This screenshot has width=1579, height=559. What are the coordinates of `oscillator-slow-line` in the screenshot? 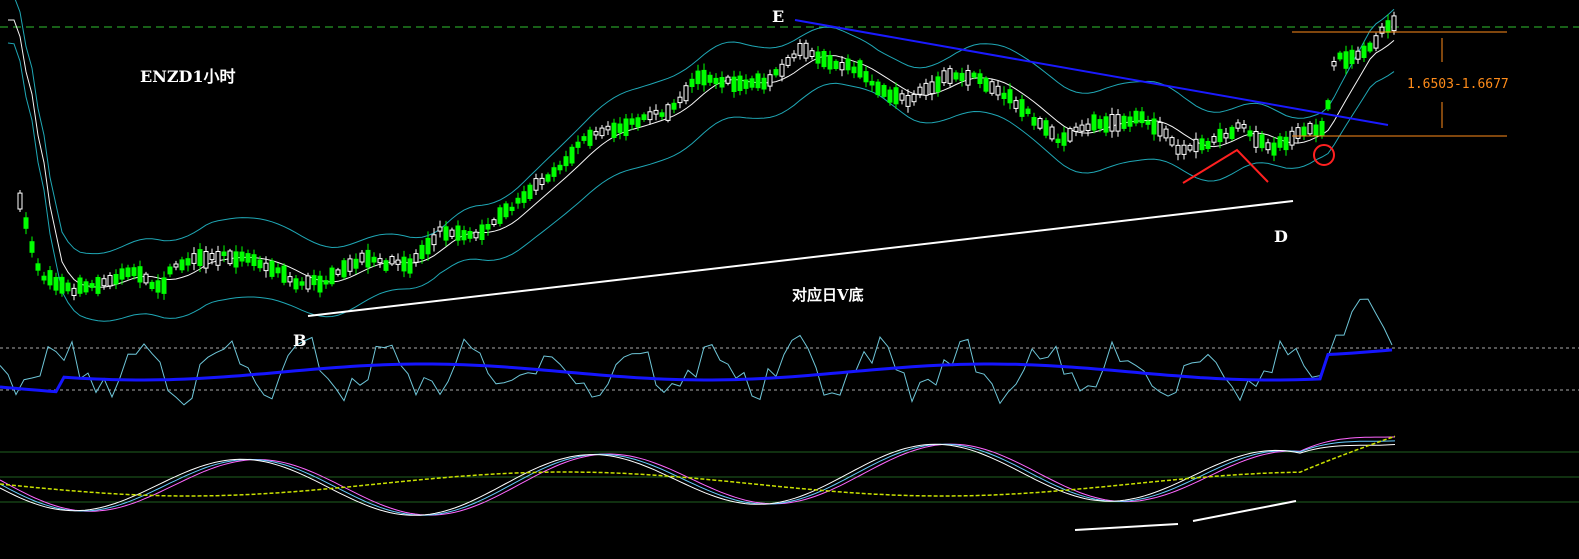 It's located at (696, 371).